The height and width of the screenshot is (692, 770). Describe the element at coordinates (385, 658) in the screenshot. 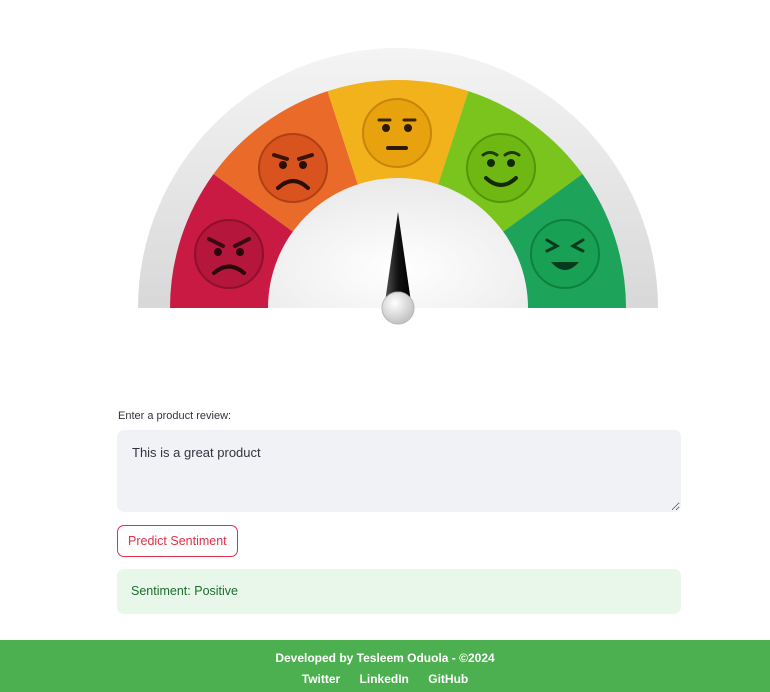

I see `footer-credit: Developed by Tesleem Oduola - ©2024` at that location.